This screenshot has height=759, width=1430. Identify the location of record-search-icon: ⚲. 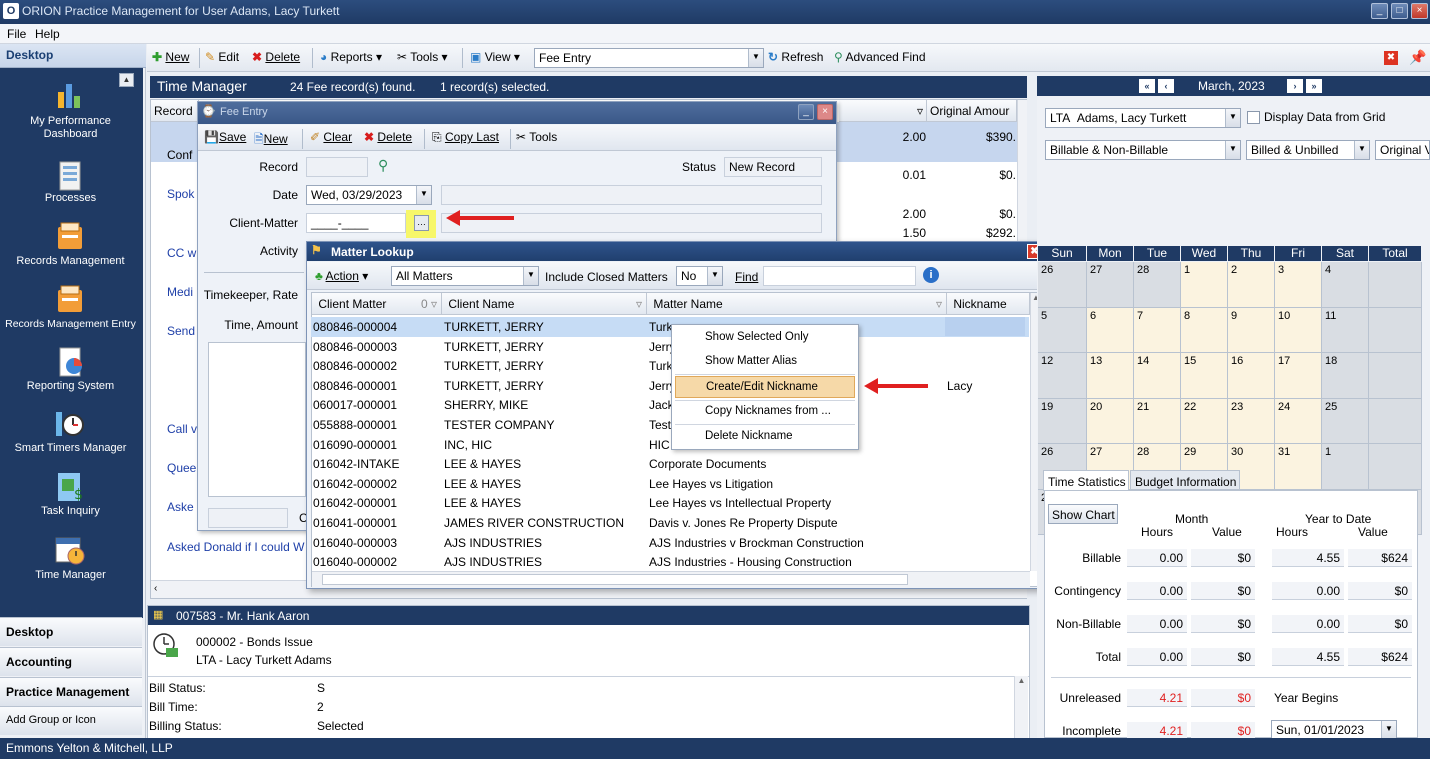
(383, 165).